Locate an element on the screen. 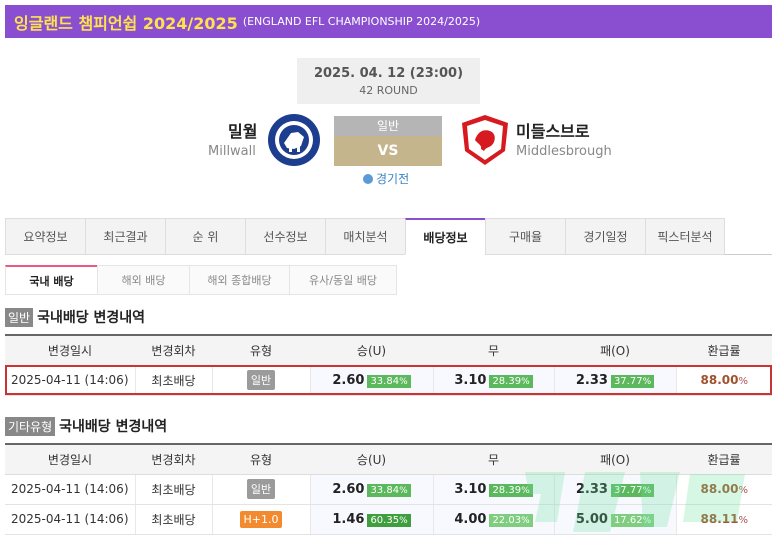  section-tag: 일반 is located at coordinates (19, 317).